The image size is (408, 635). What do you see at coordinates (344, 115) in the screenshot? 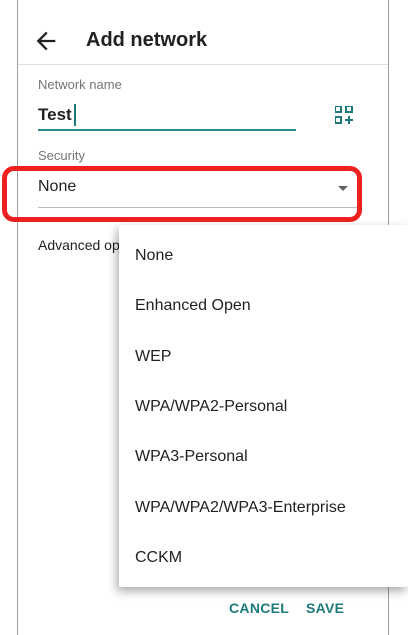
I see `qr-code-scan-icon` at bounding box center [344, 115].